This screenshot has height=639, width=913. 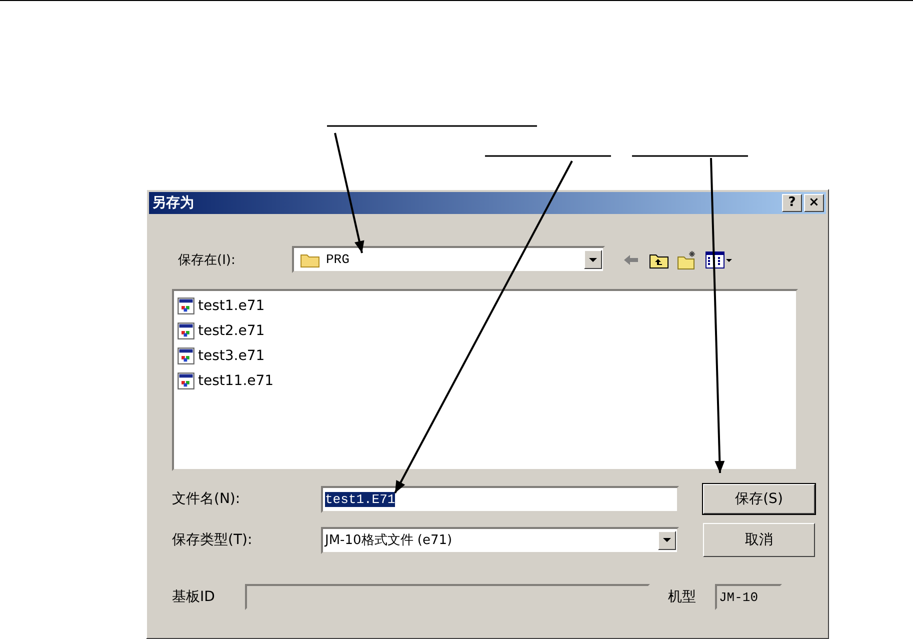 I want to click on help-button: ?, so click(x=792, y=203).